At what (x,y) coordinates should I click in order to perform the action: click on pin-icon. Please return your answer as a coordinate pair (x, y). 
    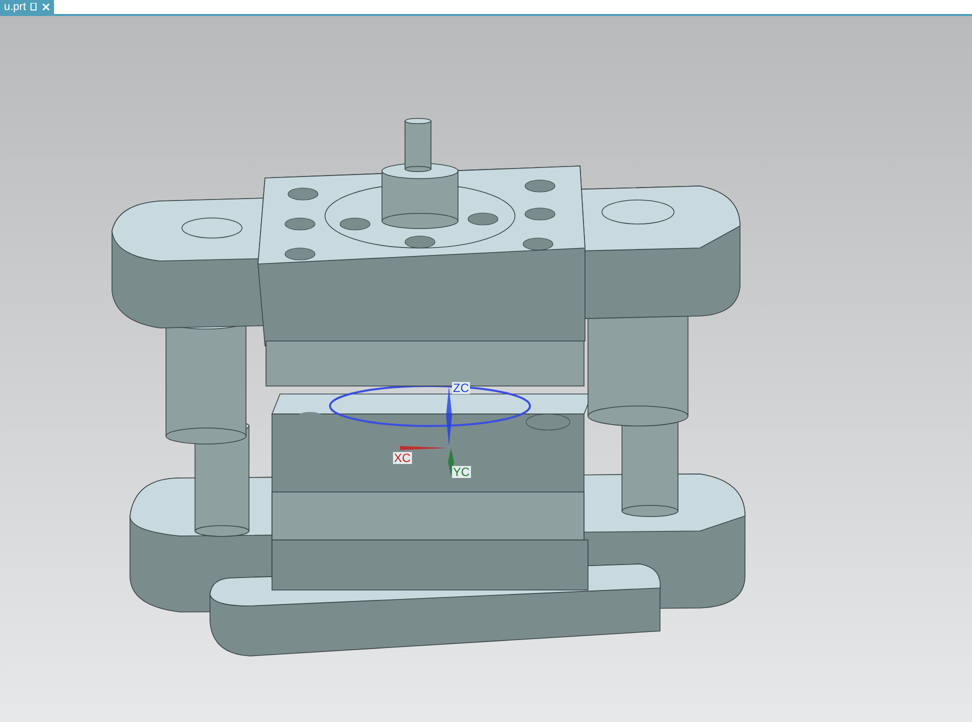
    Looking at the image, I should click on (34, 7).